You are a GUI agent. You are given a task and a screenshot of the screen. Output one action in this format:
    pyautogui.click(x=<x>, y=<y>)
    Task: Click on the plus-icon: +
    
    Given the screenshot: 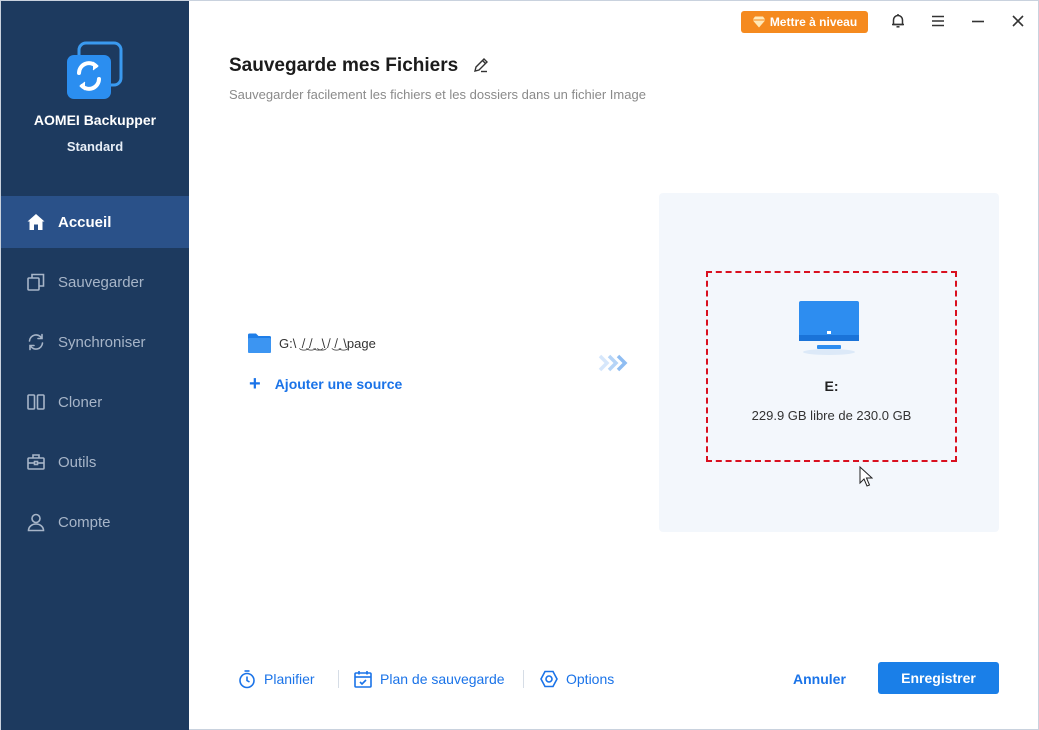 What is the action you would take?
    pyautogui.click(x=255, y=384)
    